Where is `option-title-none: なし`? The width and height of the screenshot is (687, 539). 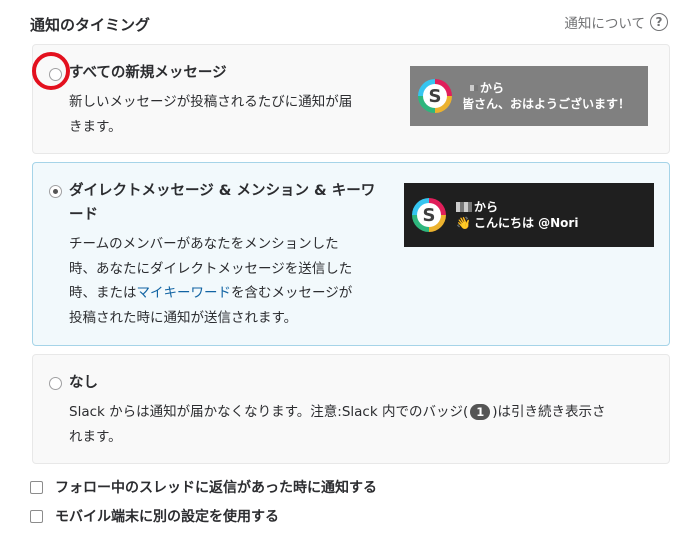 option-title-none: なし is located at coordinates (83, 383).